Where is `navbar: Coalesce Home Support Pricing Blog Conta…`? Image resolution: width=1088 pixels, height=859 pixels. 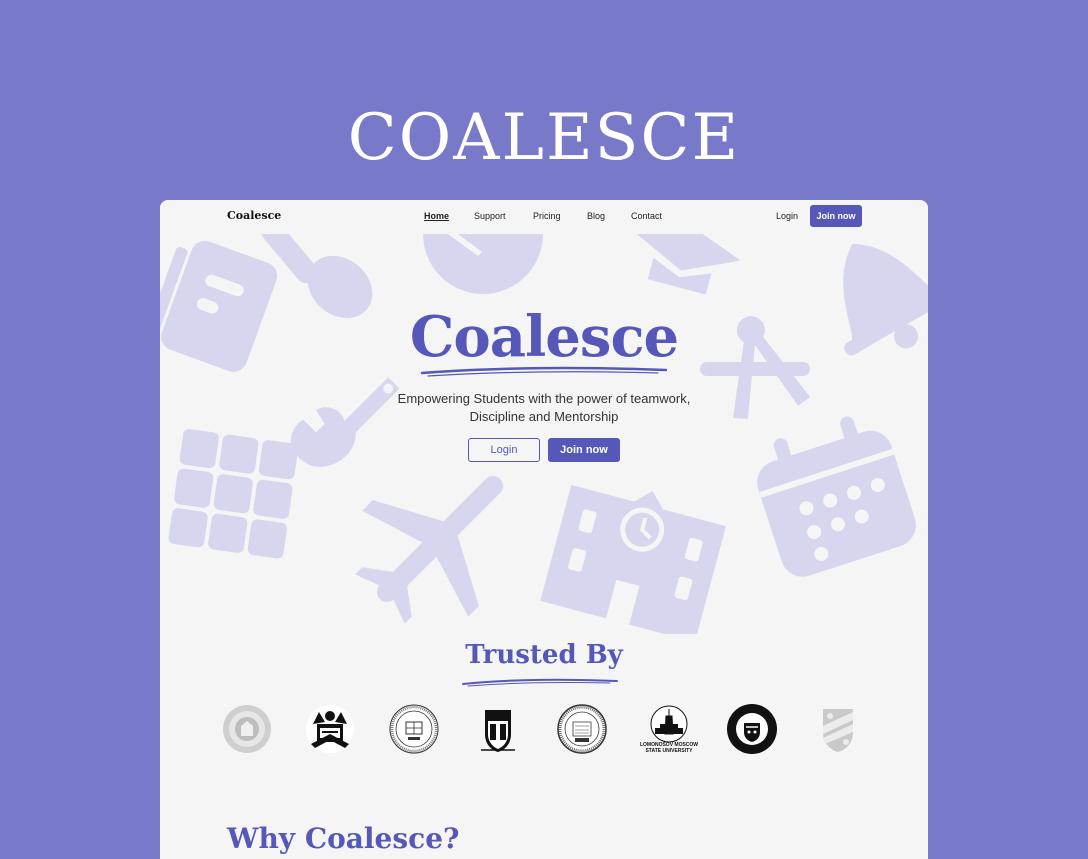
navbar: Coalesce Home Support Pricing Blog Conta… is located at coordinates (544, 216).